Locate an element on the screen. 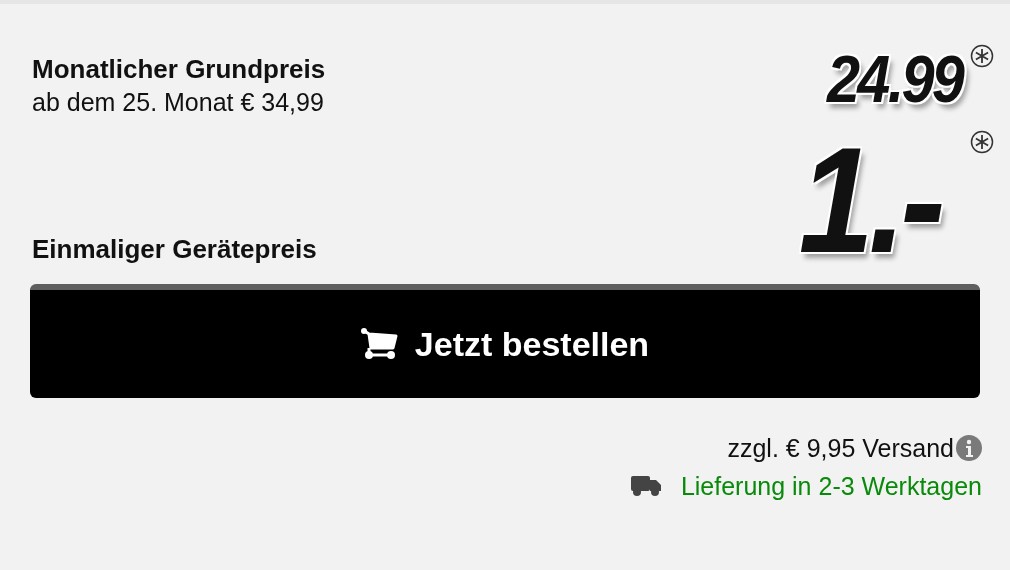 Image resolution: width=1010 pixels, height=570 pixels. monthly-price-label: Monatlicher Grundpreis is located at coordinates (179, 69).